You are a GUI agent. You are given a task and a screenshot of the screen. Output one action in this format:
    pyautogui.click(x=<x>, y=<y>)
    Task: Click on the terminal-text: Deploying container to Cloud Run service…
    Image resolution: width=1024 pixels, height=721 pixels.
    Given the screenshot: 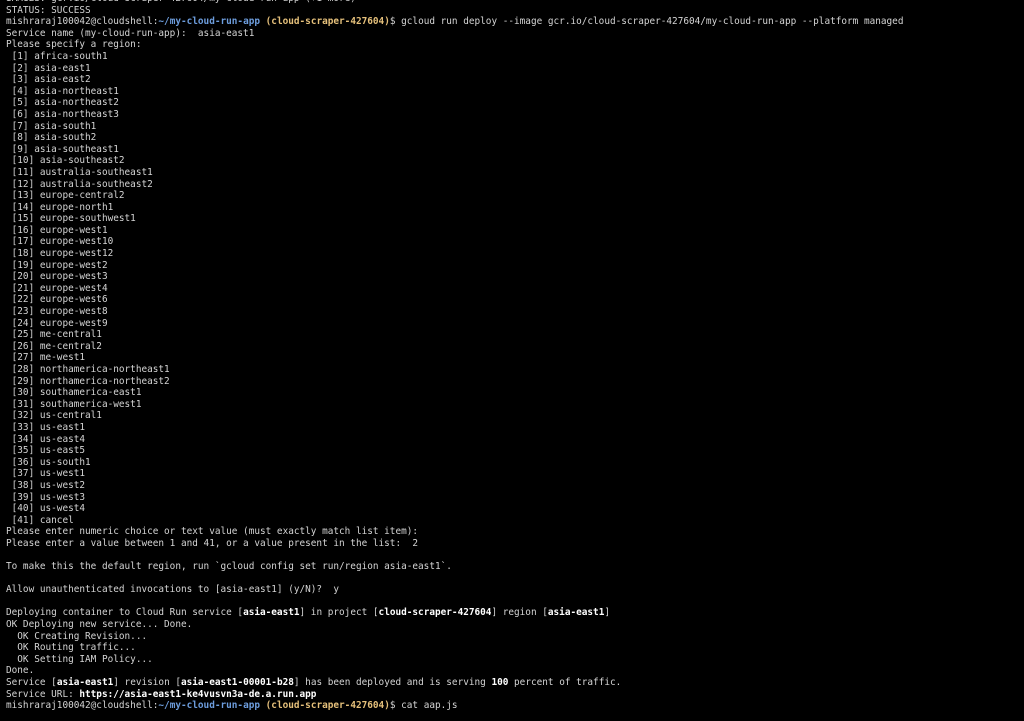 What is the action you would take?
    pyautogui.click(x=125, y=613)
    